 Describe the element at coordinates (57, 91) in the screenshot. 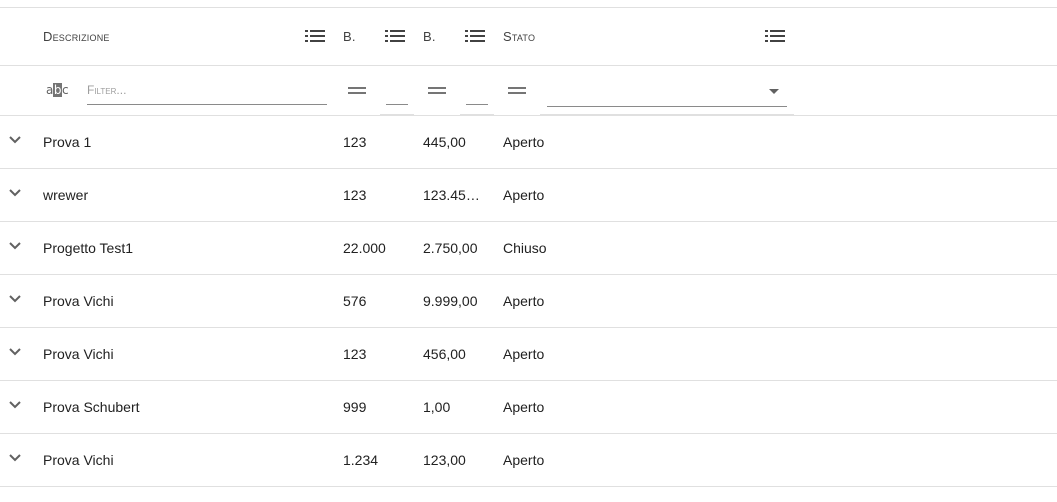

I see `text-filter-type-abc-icon: abc` at that location.